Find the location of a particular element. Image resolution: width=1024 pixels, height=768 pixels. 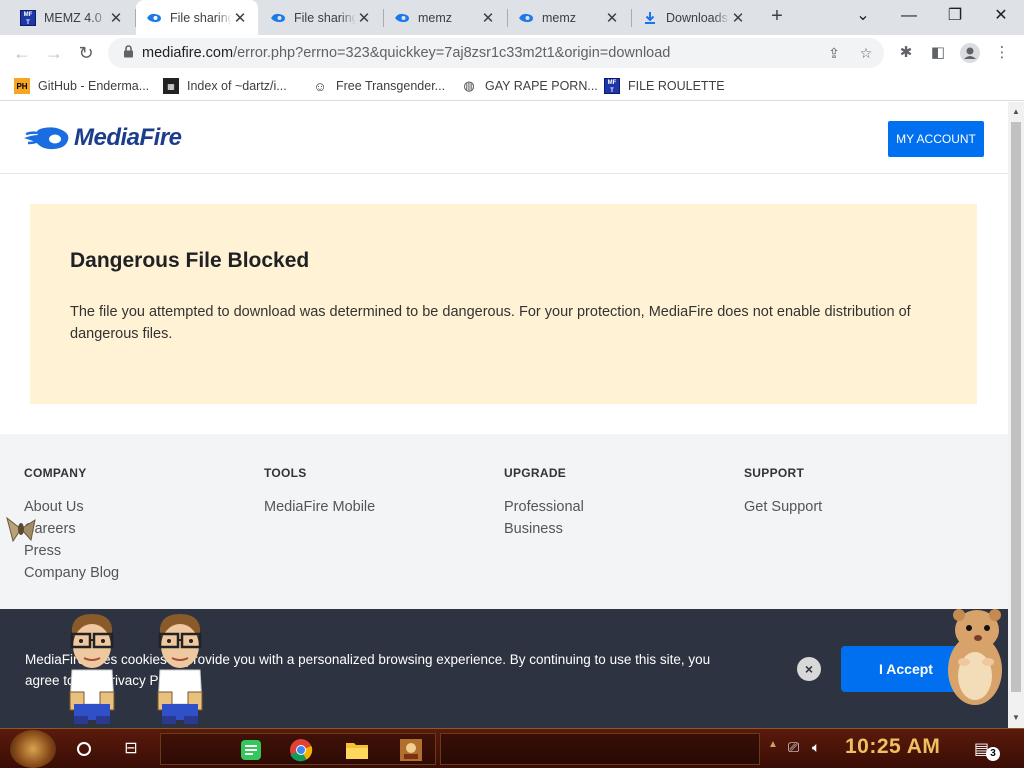

footer-column-tools: TOOLS MediaFire Mobile is located at coordinates (319, 492).